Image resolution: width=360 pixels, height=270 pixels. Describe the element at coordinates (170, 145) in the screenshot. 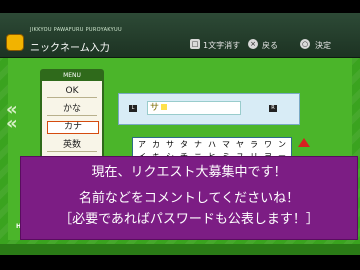

I see `kana-key: サ` at that location.